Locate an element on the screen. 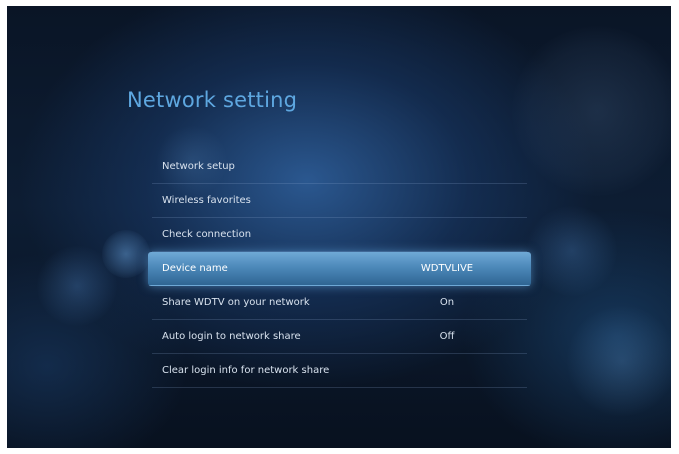 The width and height of the screenshot is (679, 454). menu-item-label: Check connection is located at coordinates (207, 234).